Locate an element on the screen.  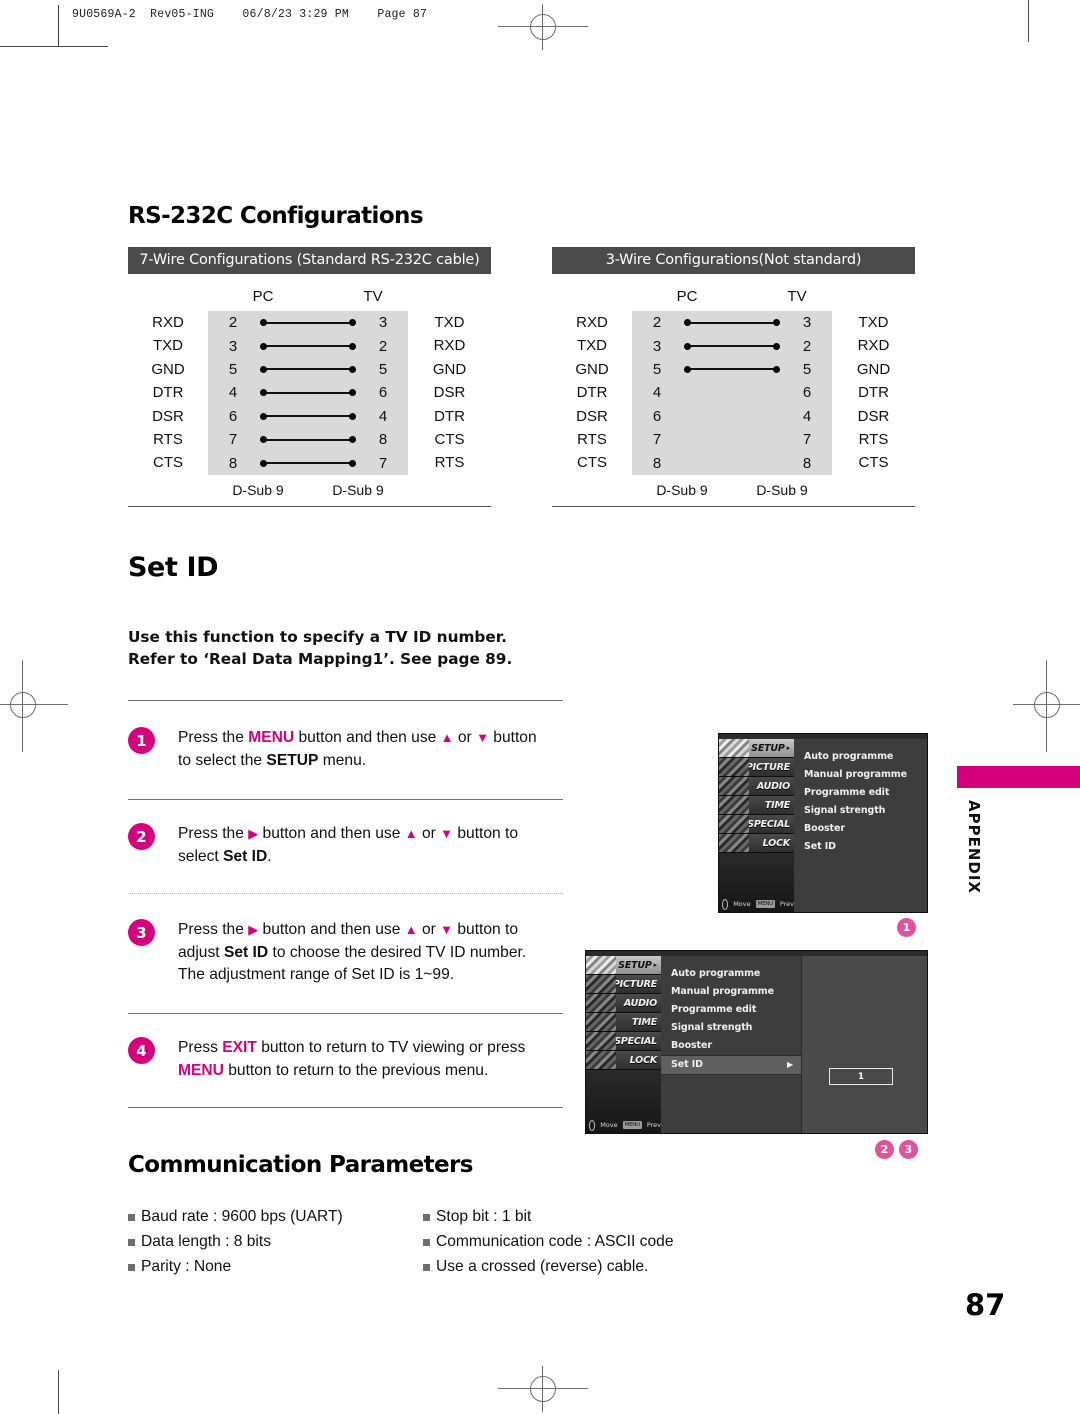
osd-sidebar-filler: Move MENU Prev is located at coordinates (756, 882).